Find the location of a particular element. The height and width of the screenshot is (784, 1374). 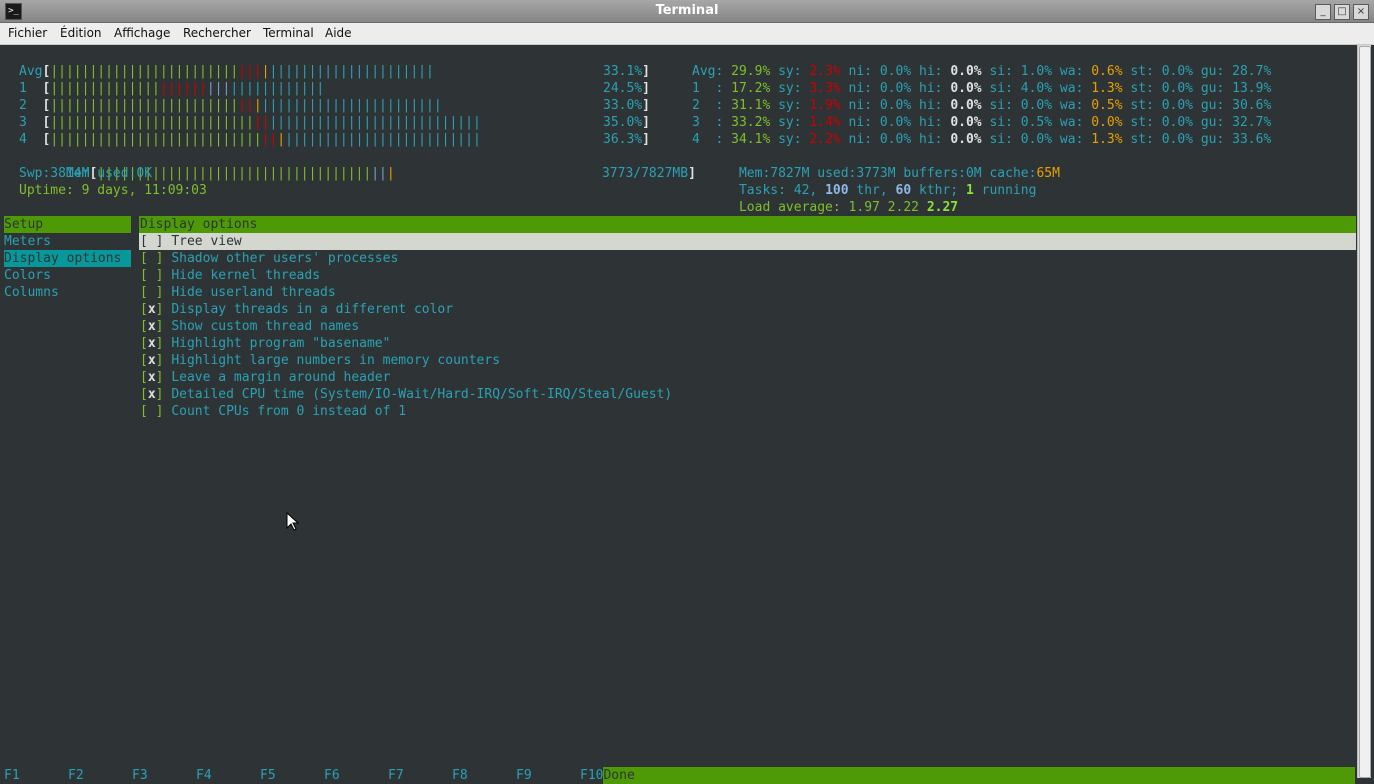

fkey-f10: F10Done is located at coordinates (968, 775).